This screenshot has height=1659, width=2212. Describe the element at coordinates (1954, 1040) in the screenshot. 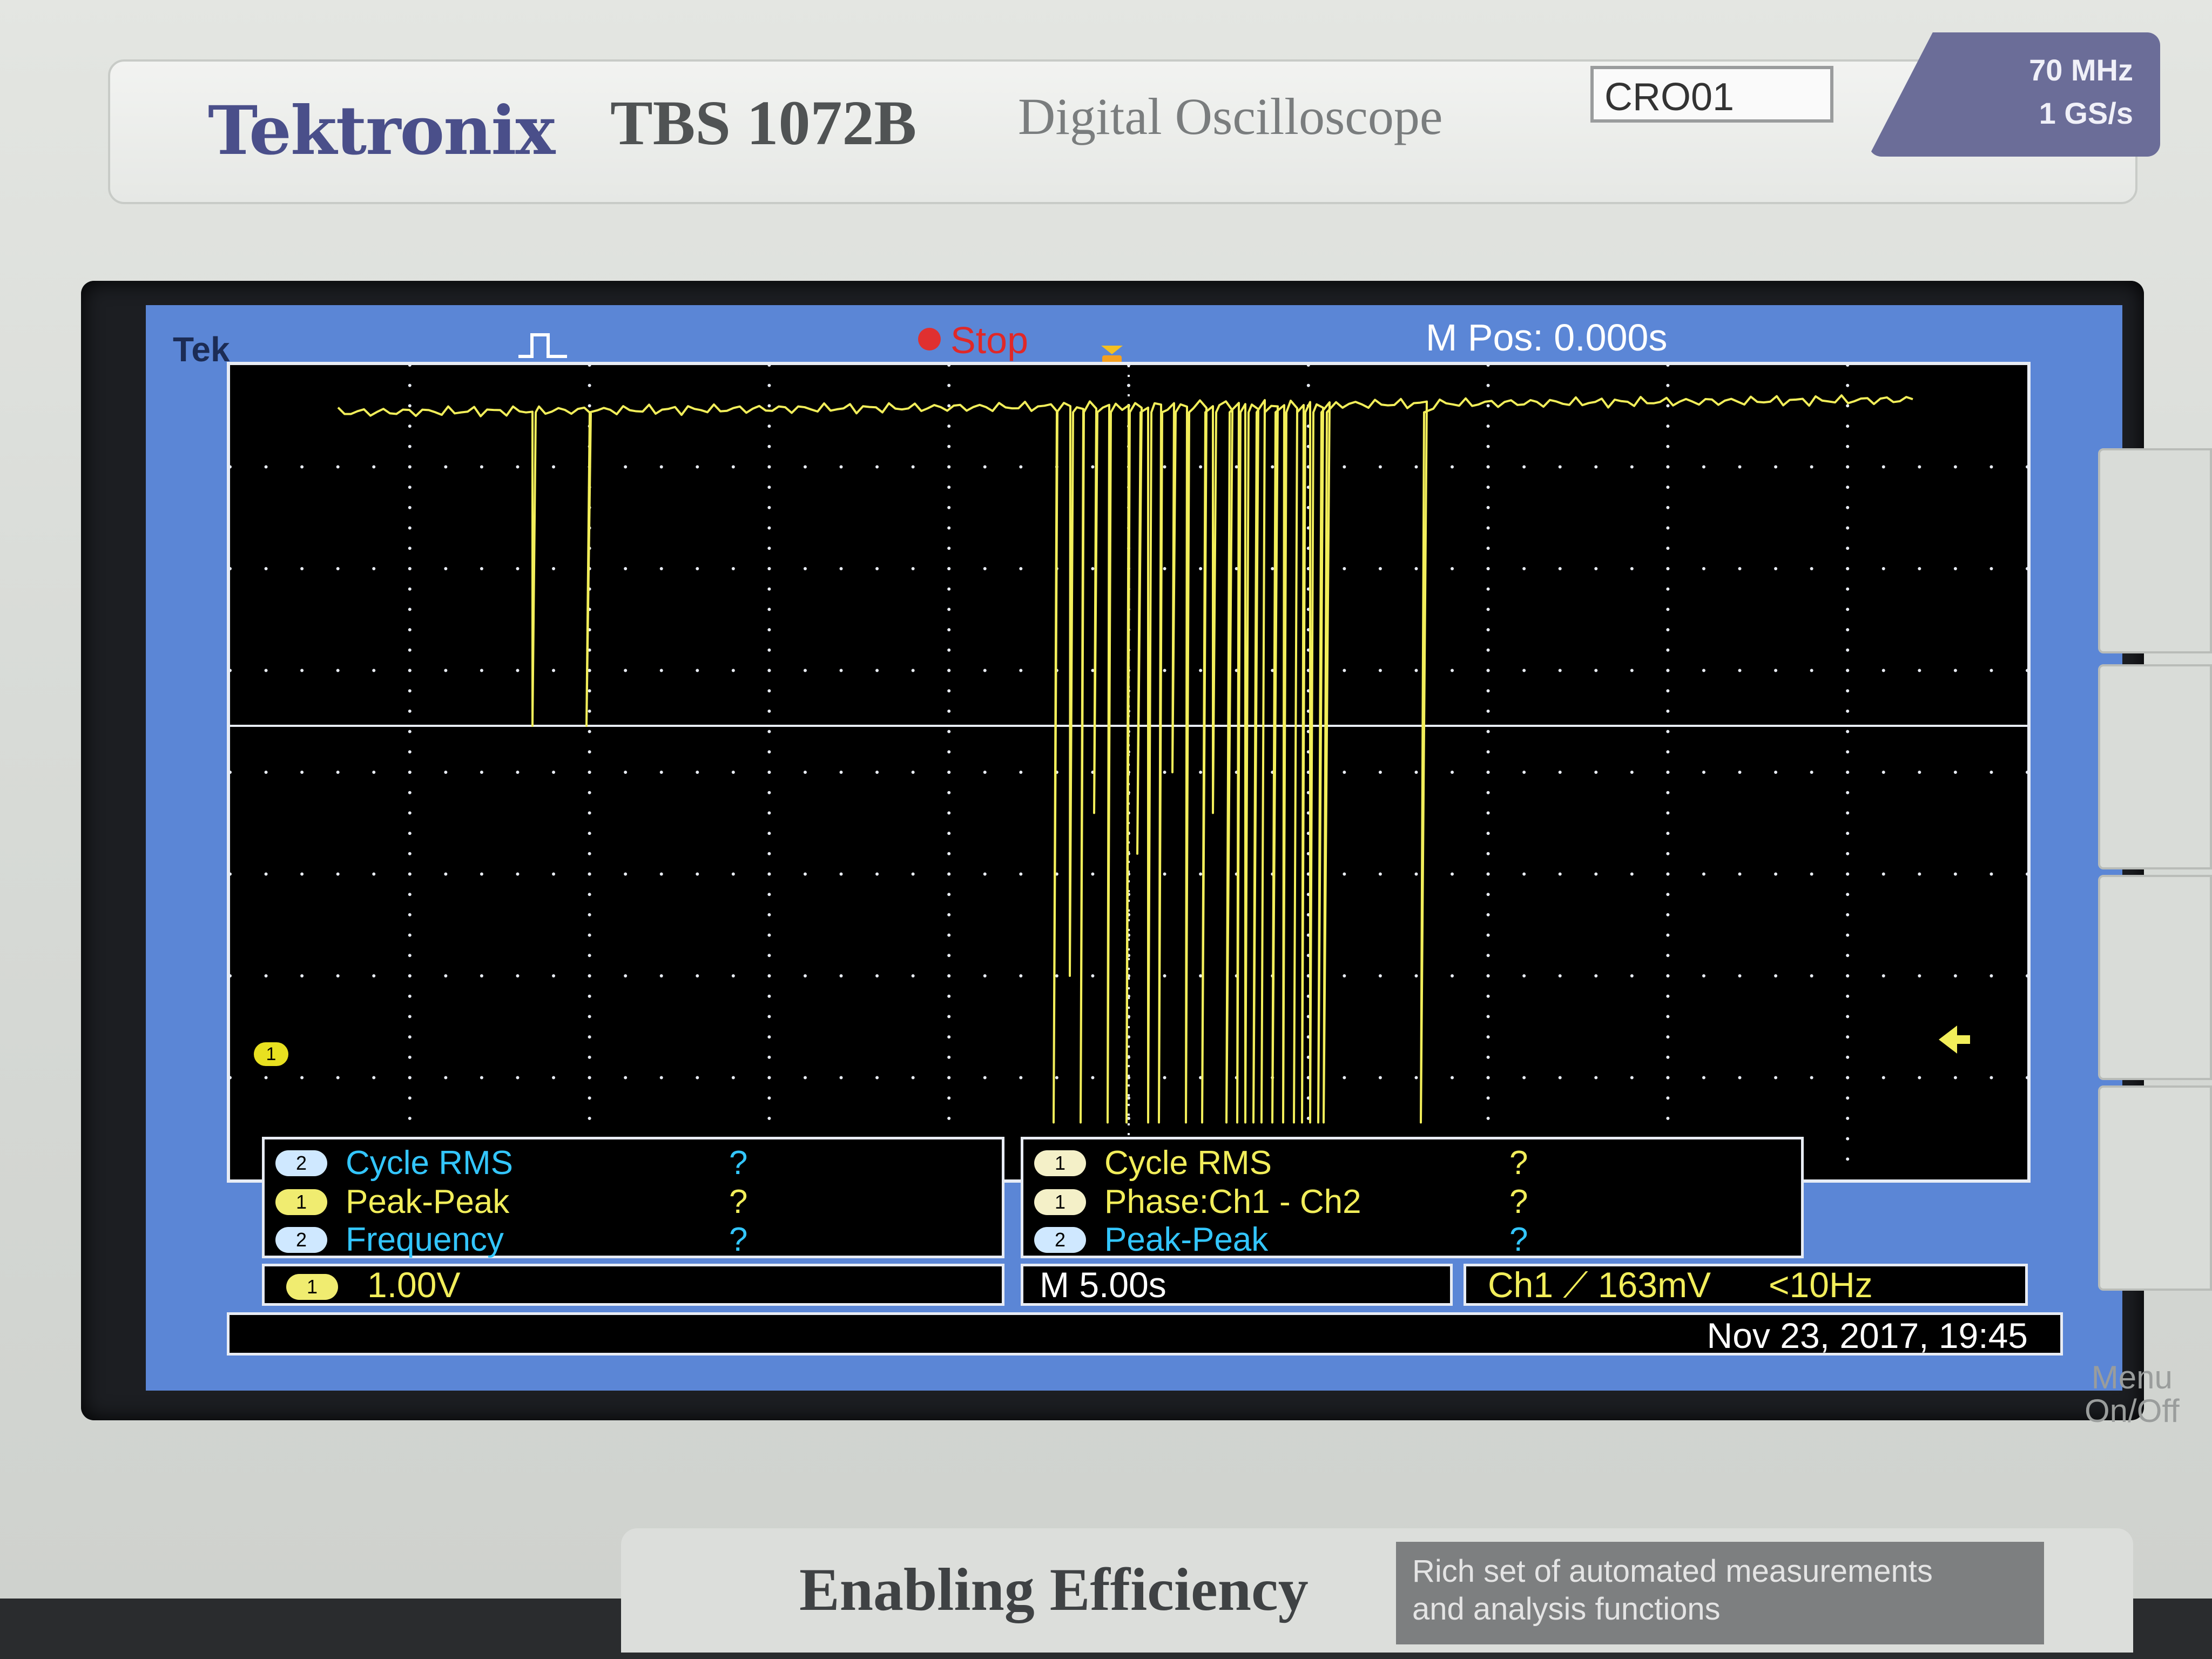

I see `trigger-level-marker-icon` at that location.